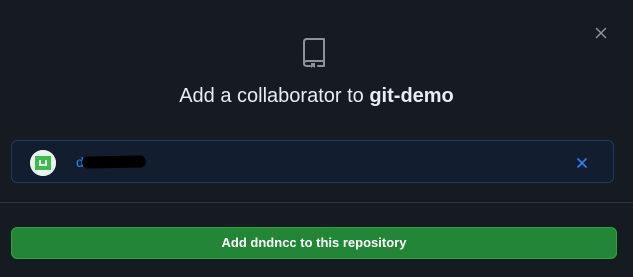 Image resolution: width=633 pixels, height=277 pixels. What do you see at coordinates (312, 161) in the screenshot?
I see `selected-user-chip: dndncc` at bounding box center [312, 161].